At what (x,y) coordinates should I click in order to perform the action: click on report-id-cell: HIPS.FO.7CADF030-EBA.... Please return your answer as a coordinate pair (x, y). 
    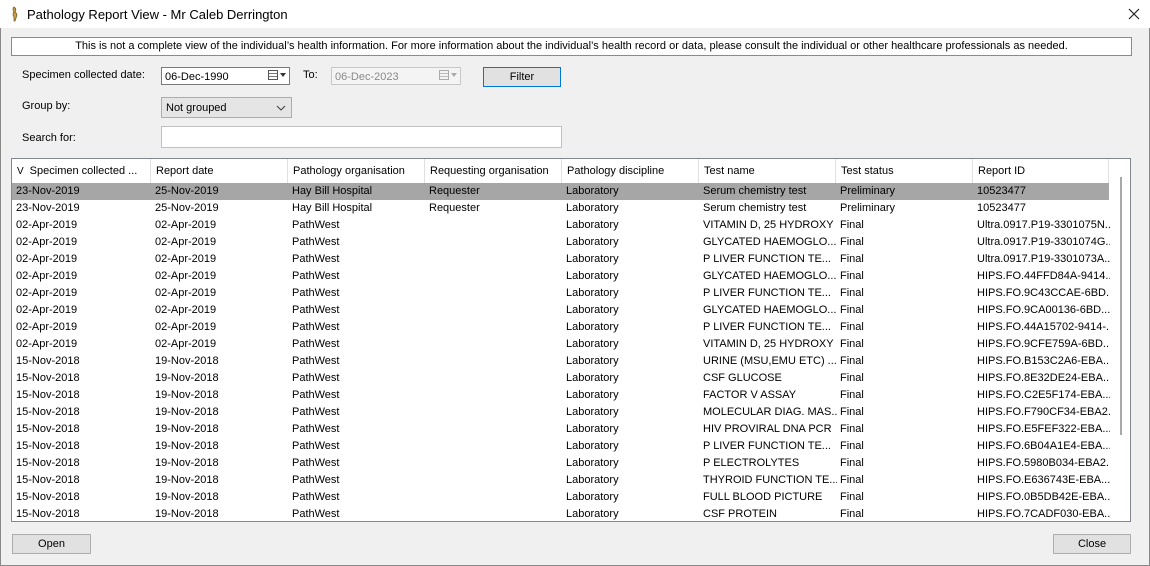
    Looking at the image, I should click on (1043, 514).